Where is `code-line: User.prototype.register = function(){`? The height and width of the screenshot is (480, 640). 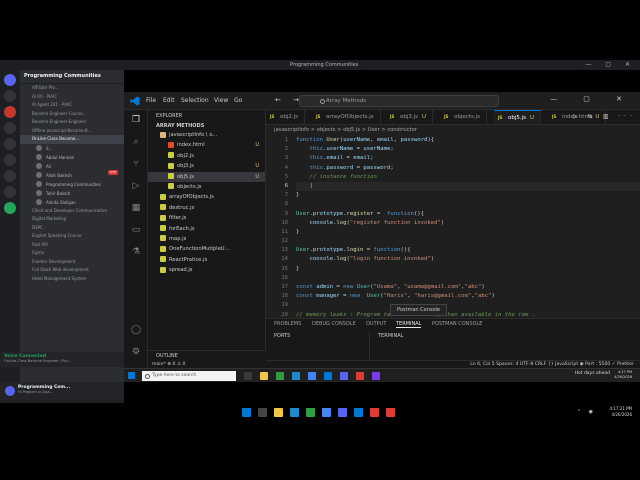 code-line: User.prototype.register = function(){ is located at coordinates (468, 214).